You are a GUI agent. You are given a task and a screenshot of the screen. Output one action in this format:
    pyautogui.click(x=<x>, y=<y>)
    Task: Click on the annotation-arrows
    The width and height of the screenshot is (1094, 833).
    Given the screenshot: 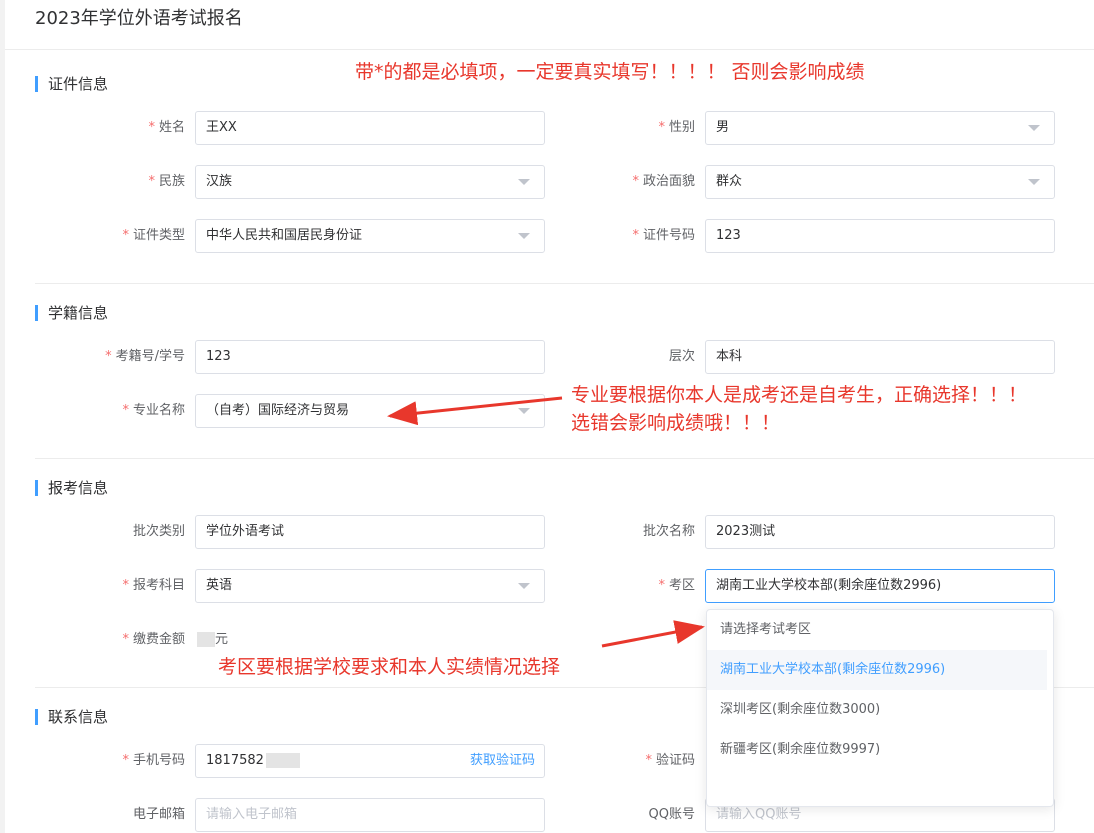 What is the action you would take?
    pyautogui.click(x=546, y=522)
    